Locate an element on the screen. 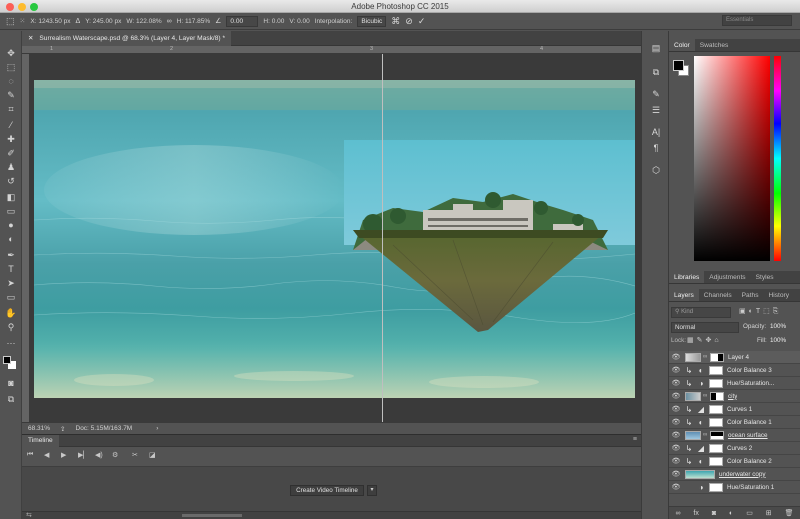 The image size is (800, 519). transform-guide-line is located at coordinates (382, 238).